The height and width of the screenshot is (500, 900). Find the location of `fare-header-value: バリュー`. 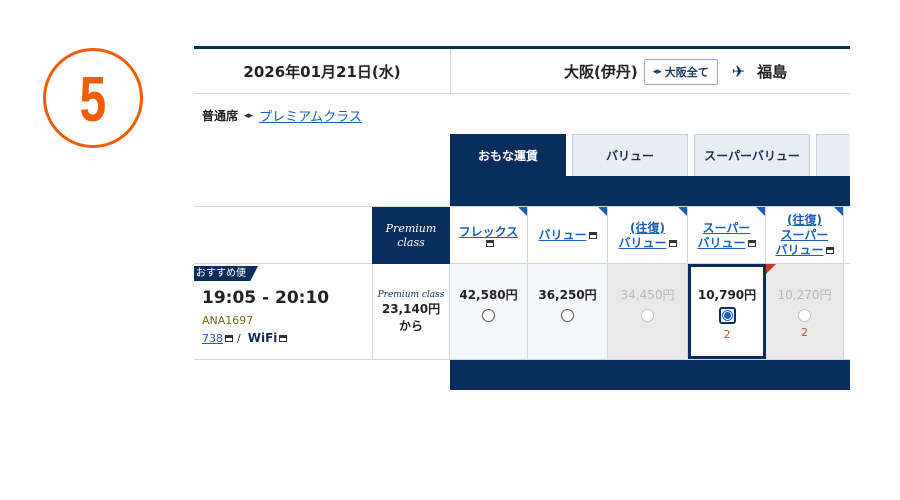

fare-header-value: バリュー is located at coordinates (568, 235).